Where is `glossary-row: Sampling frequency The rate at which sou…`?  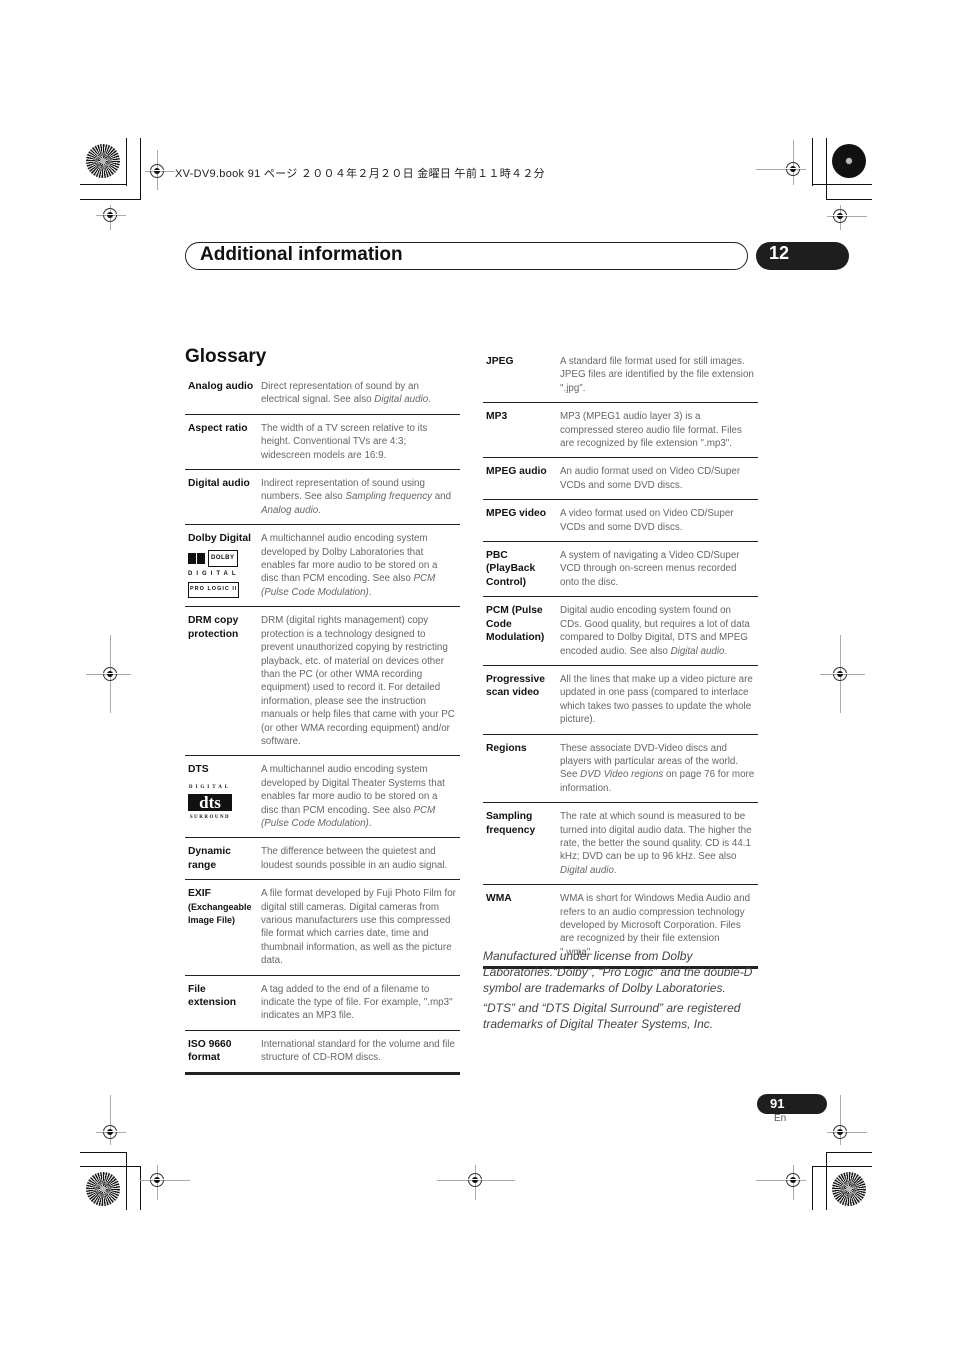
glossary-row: Sampling frequency The rate at which sou… is located at coordinates (620, 844).